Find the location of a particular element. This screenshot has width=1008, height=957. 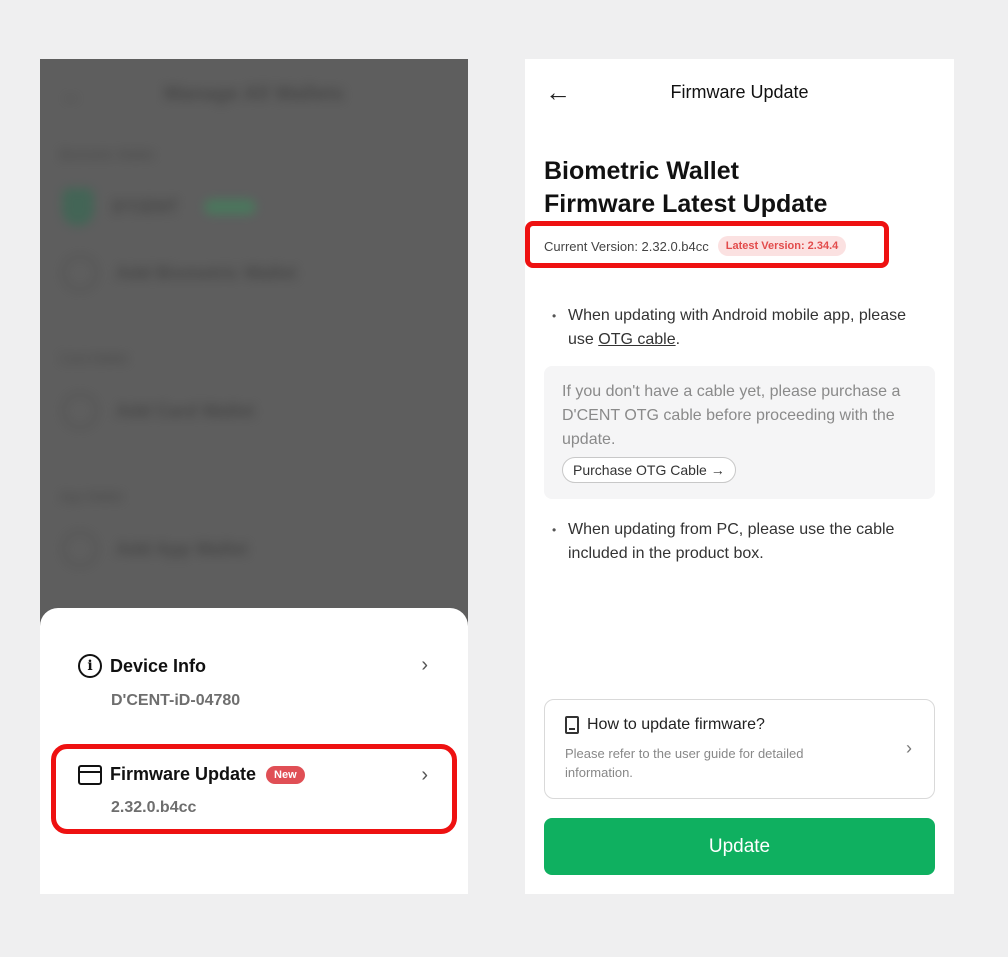

background-add-app: Add App Wallet is located at coordinates (182, 548).